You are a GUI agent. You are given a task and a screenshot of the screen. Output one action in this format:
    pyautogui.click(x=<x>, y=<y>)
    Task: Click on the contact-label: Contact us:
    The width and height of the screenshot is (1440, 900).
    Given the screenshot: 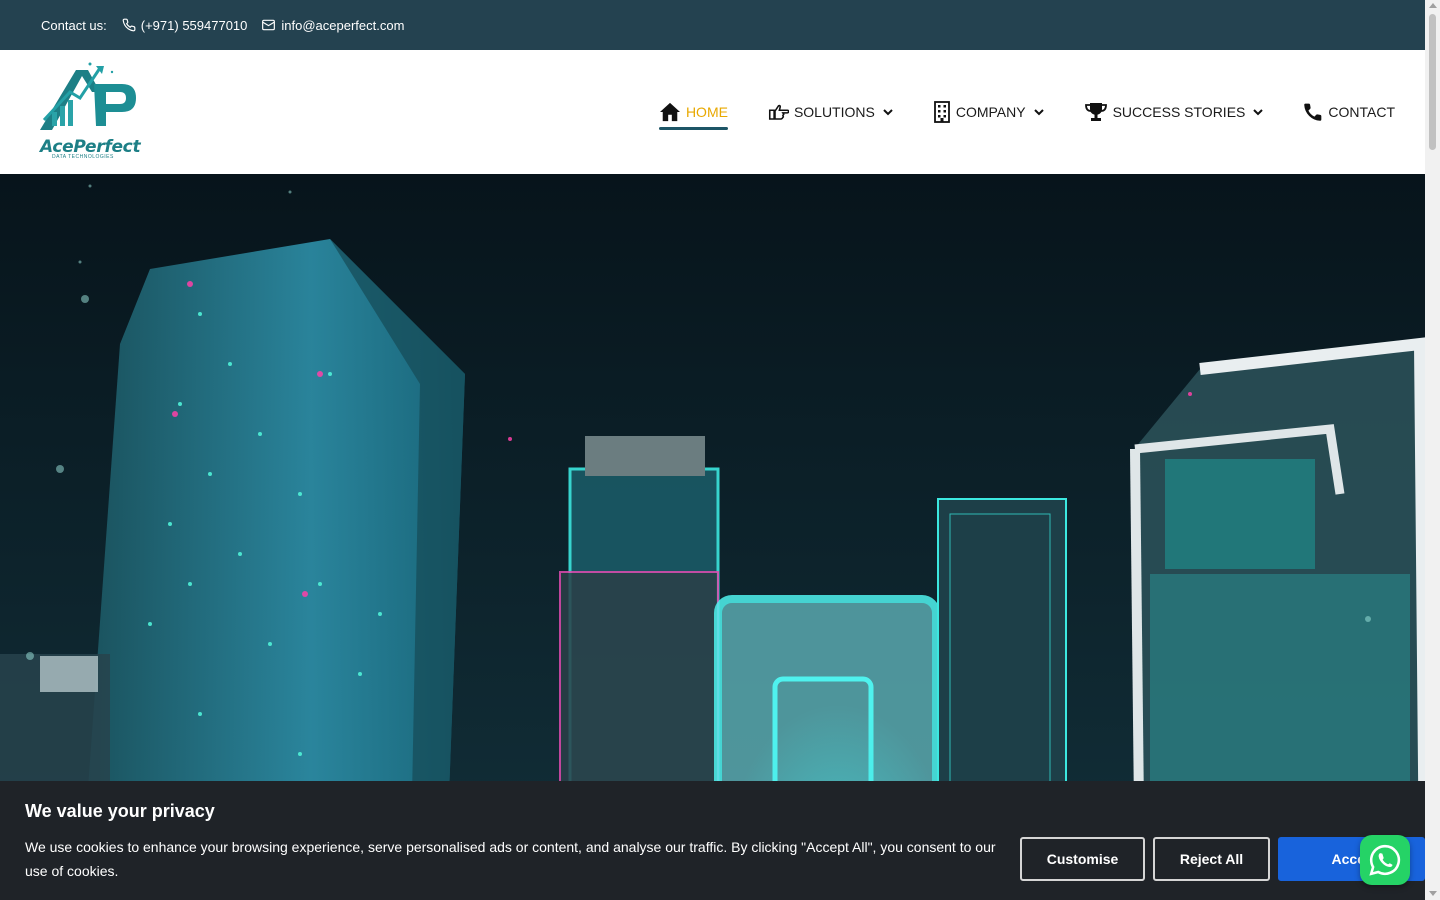 What is the action you would take?
    pyautogui.click(x=74, y=25)
    